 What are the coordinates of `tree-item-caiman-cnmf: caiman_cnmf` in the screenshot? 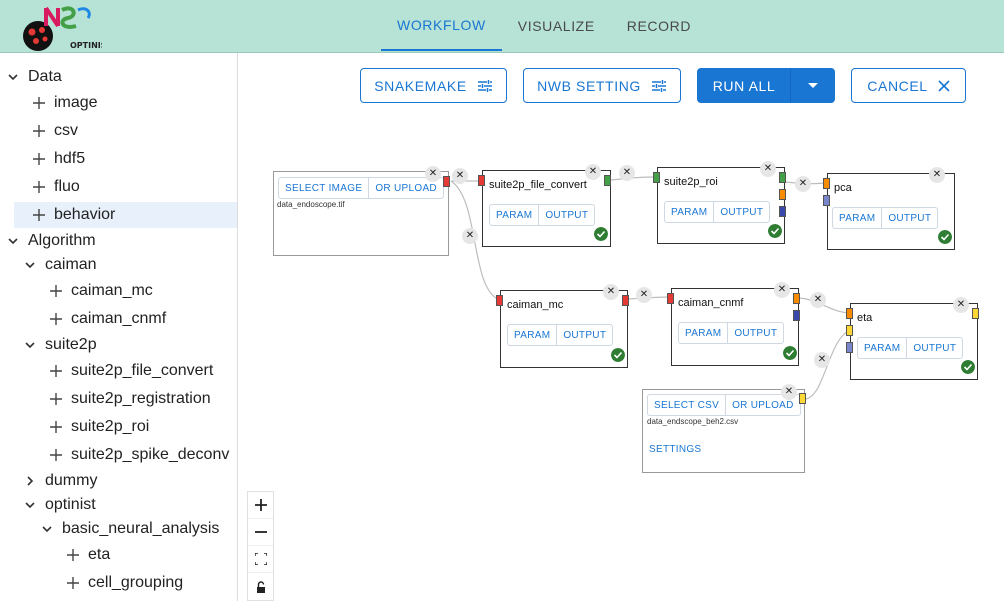 It's located at (107, 319).